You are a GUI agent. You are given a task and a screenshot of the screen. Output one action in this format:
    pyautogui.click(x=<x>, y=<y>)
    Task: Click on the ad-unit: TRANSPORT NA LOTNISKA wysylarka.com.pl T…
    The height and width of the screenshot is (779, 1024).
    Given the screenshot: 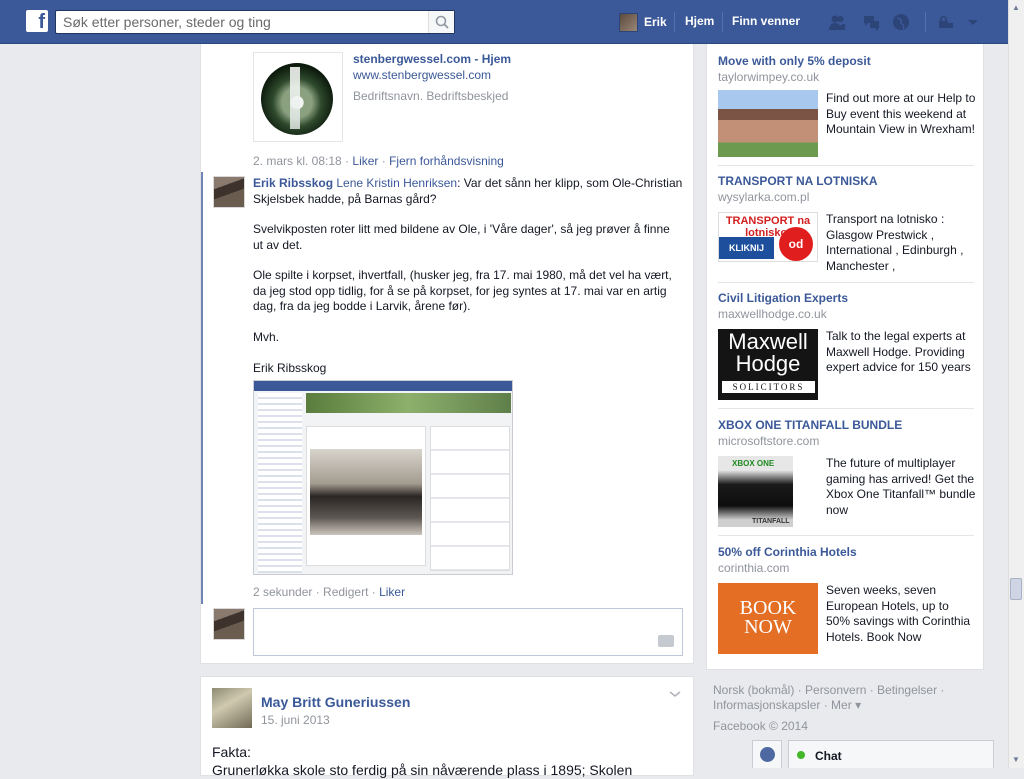 What is the action you would take?
    pyautogui.click(x=846, y=229)
    